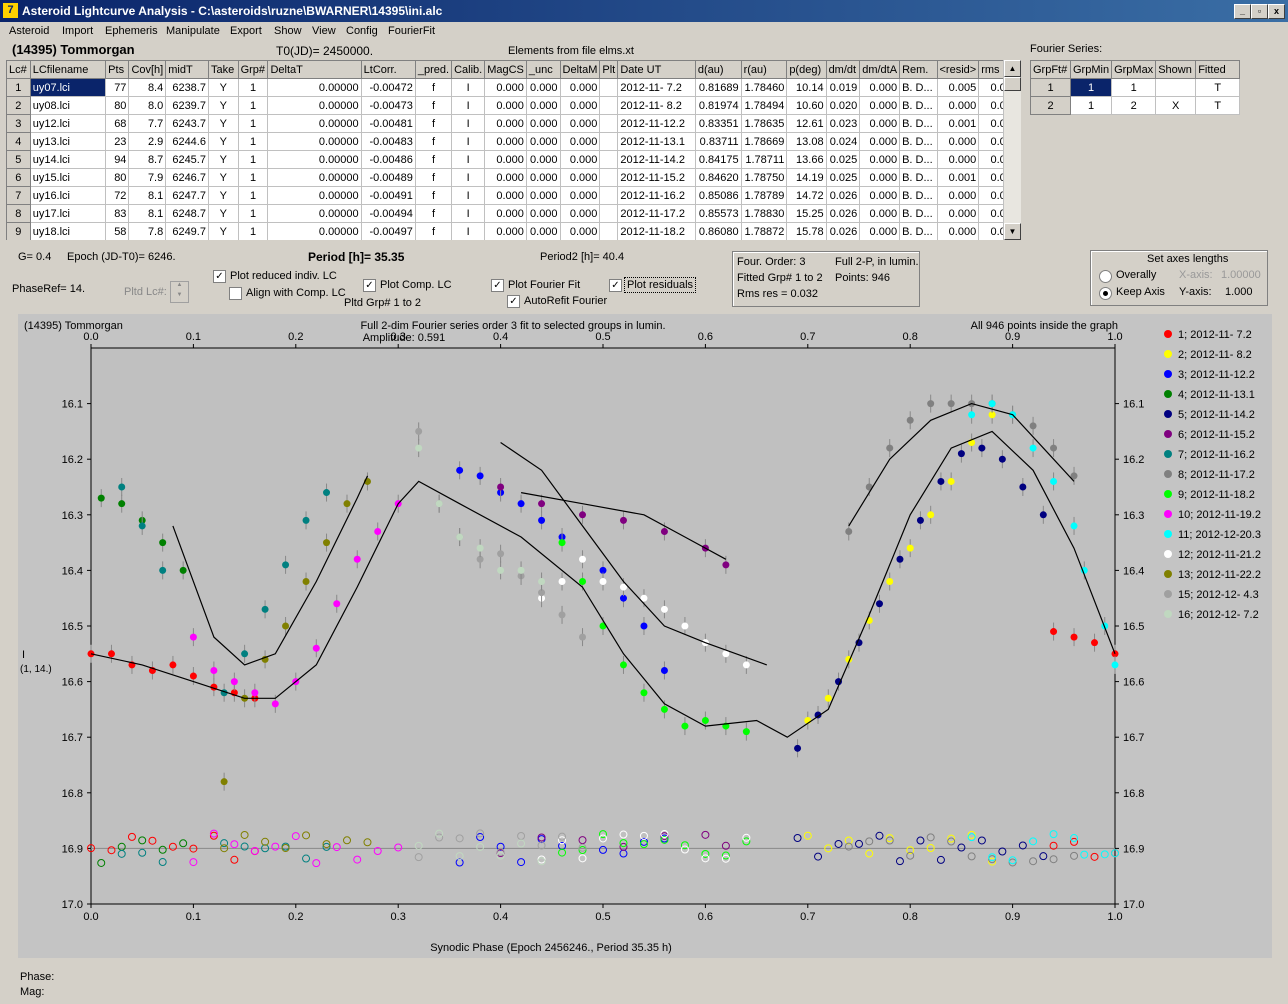 The width and height of the screenshot is (1288, 1004). I want to click on table-cell: 2, so click(18, 105).